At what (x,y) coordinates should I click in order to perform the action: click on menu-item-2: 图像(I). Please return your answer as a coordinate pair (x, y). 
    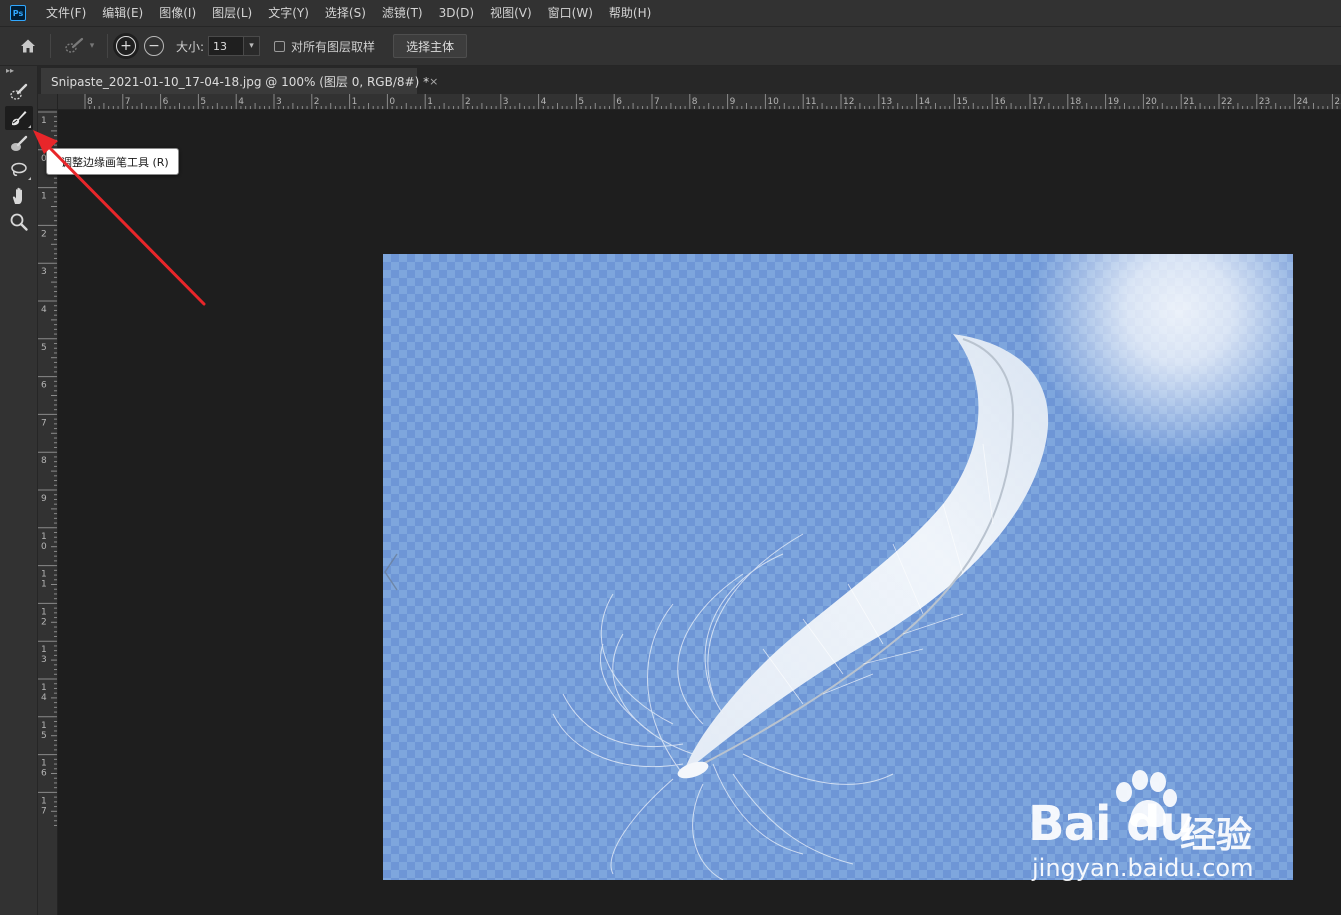
    Looking at the image, I should click on (177, 13).